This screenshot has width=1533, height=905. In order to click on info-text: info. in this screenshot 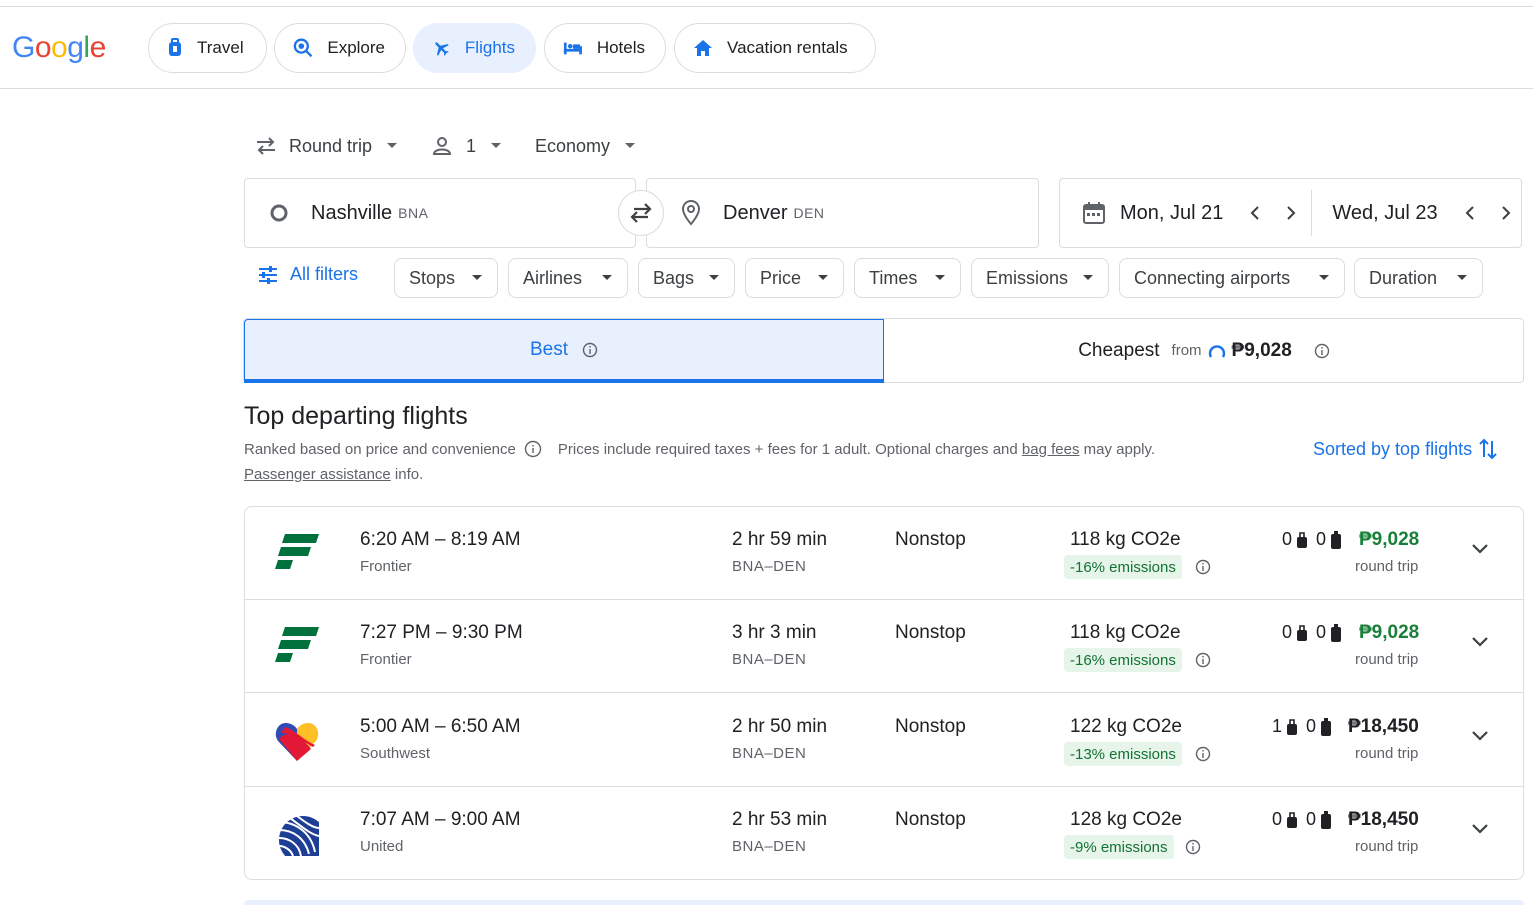, I will do `click(409, 474)`.